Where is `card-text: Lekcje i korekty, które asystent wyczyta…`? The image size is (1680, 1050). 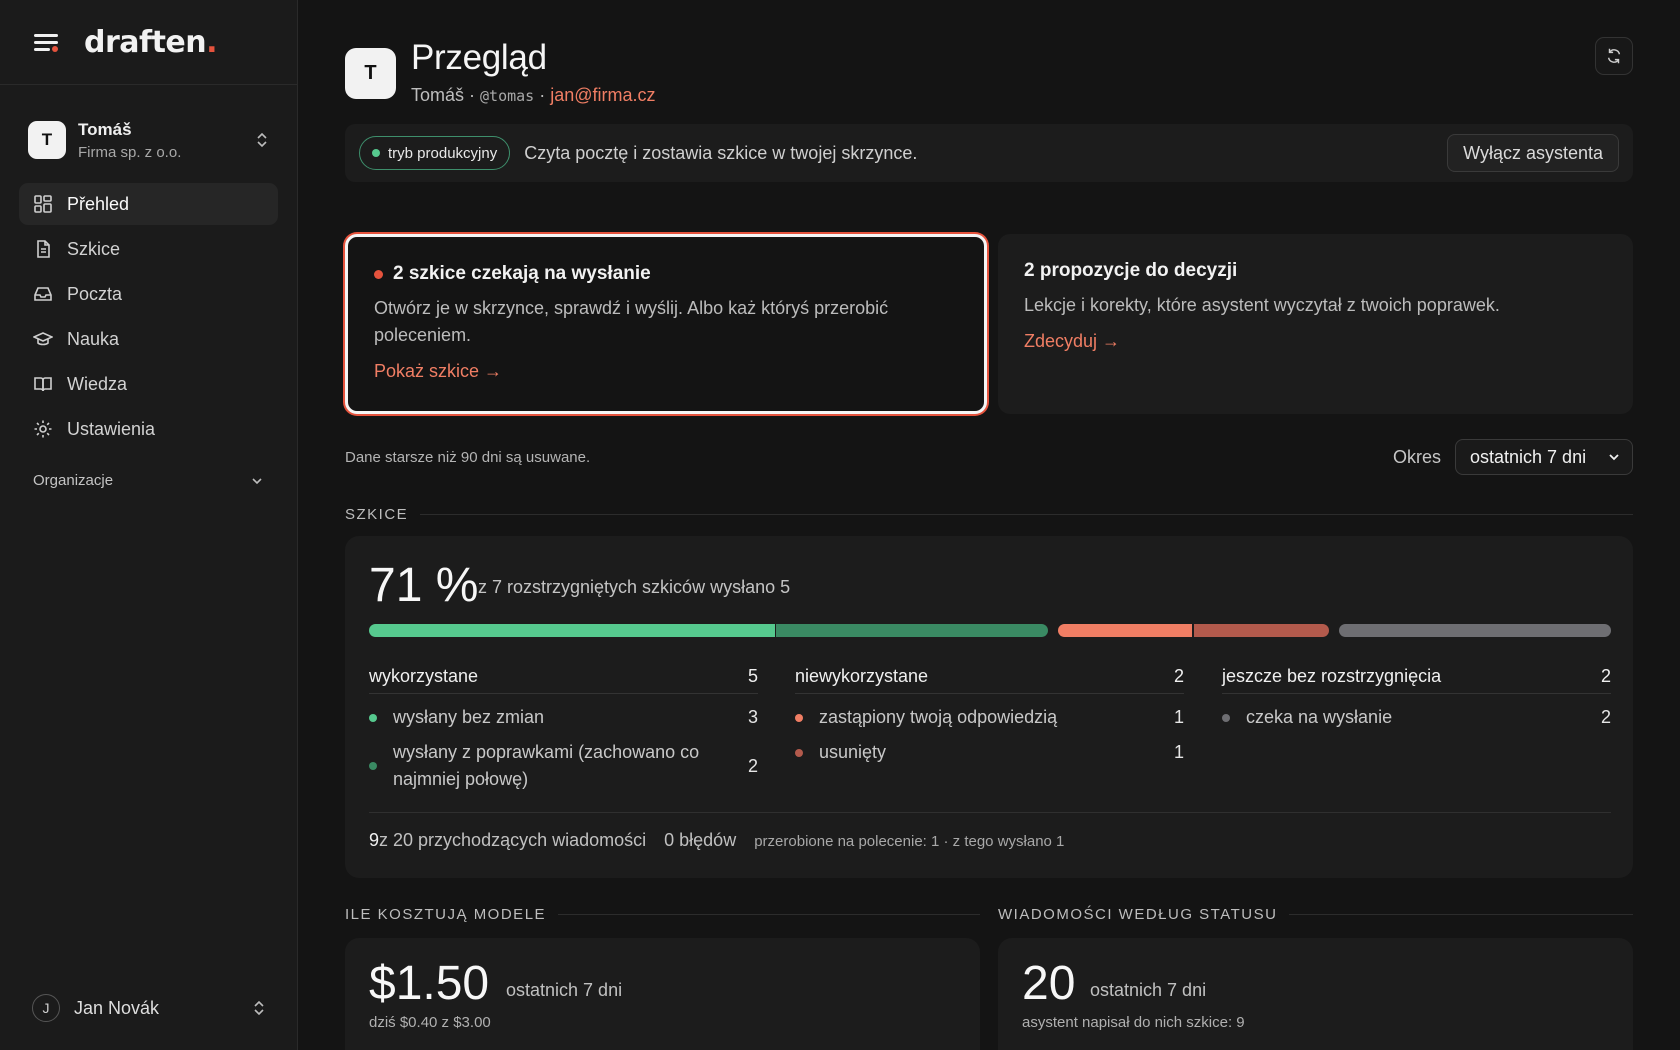 card-text: Lekcje i korekty, które asystent wyczyta… is located at coordinates (1262, 305).